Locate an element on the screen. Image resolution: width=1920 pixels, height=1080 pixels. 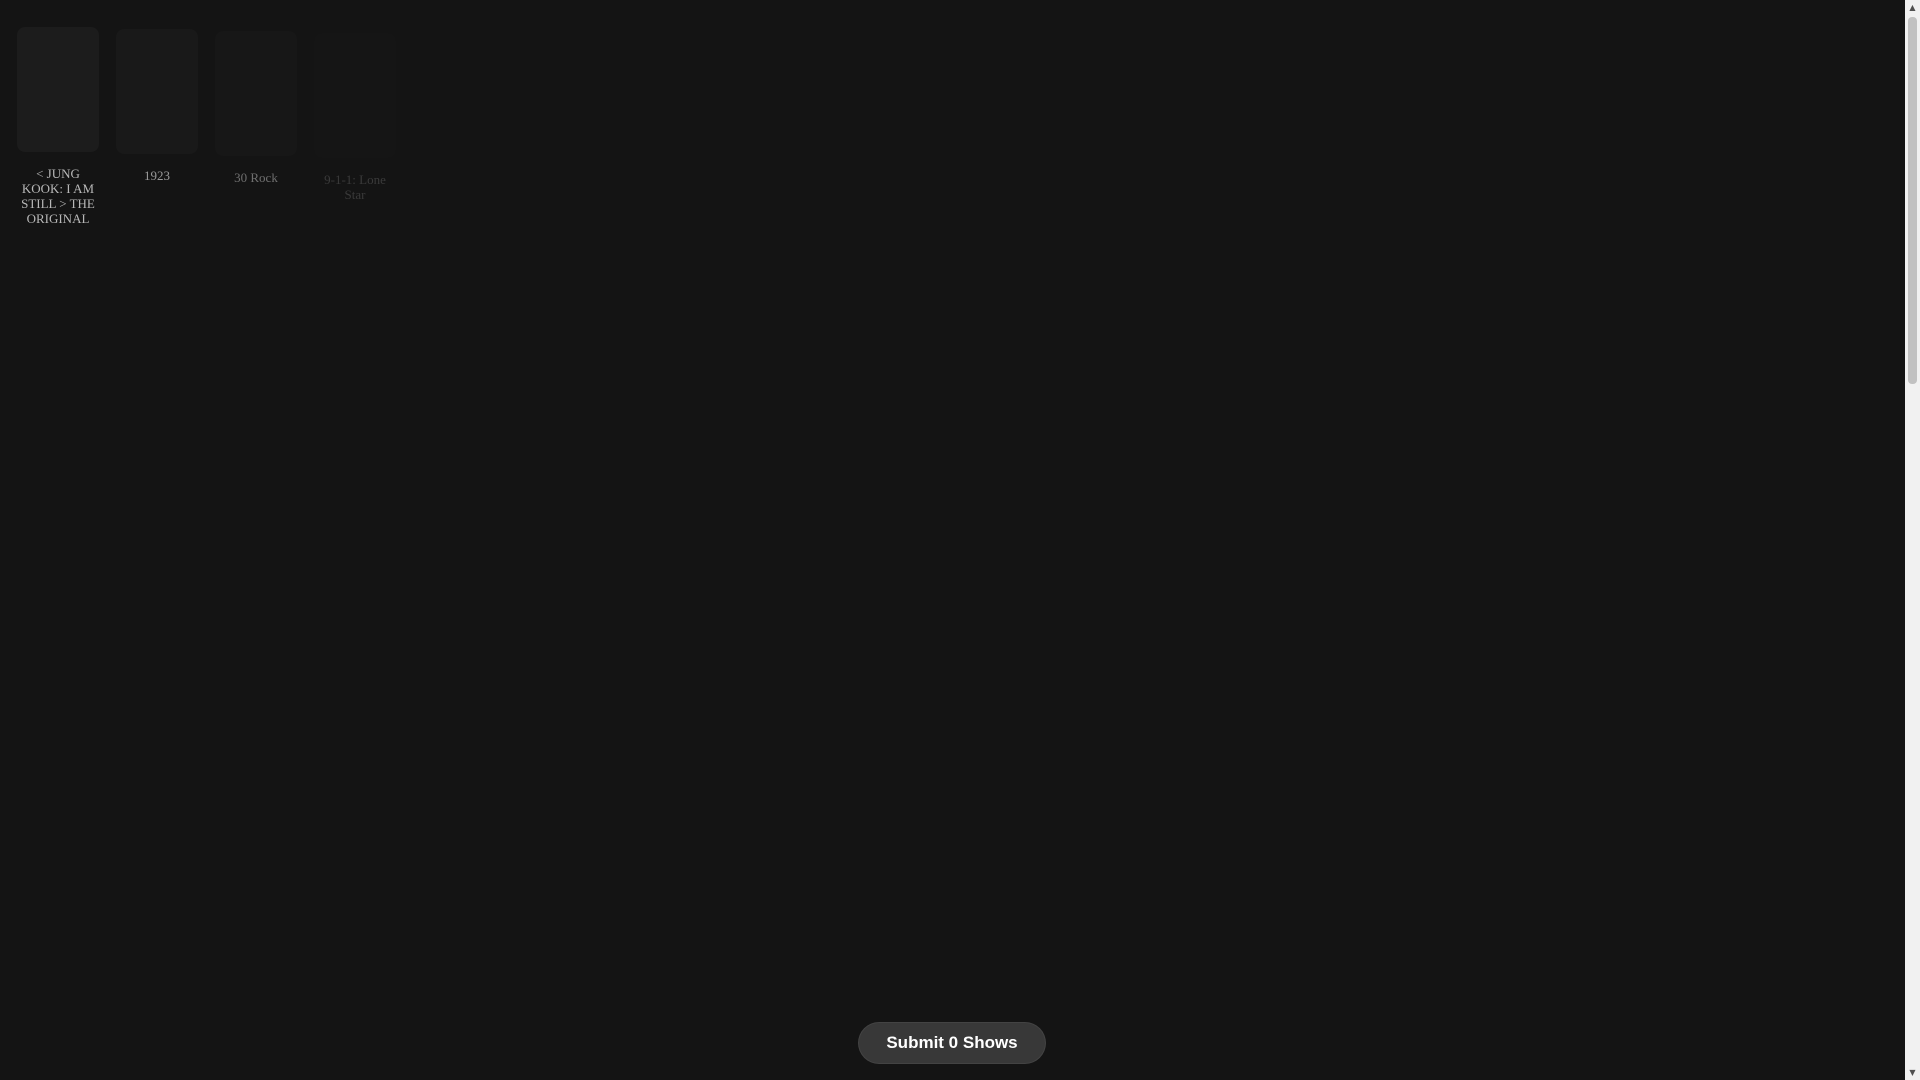
show-card: 1923 is located at coordinates (157, 105).